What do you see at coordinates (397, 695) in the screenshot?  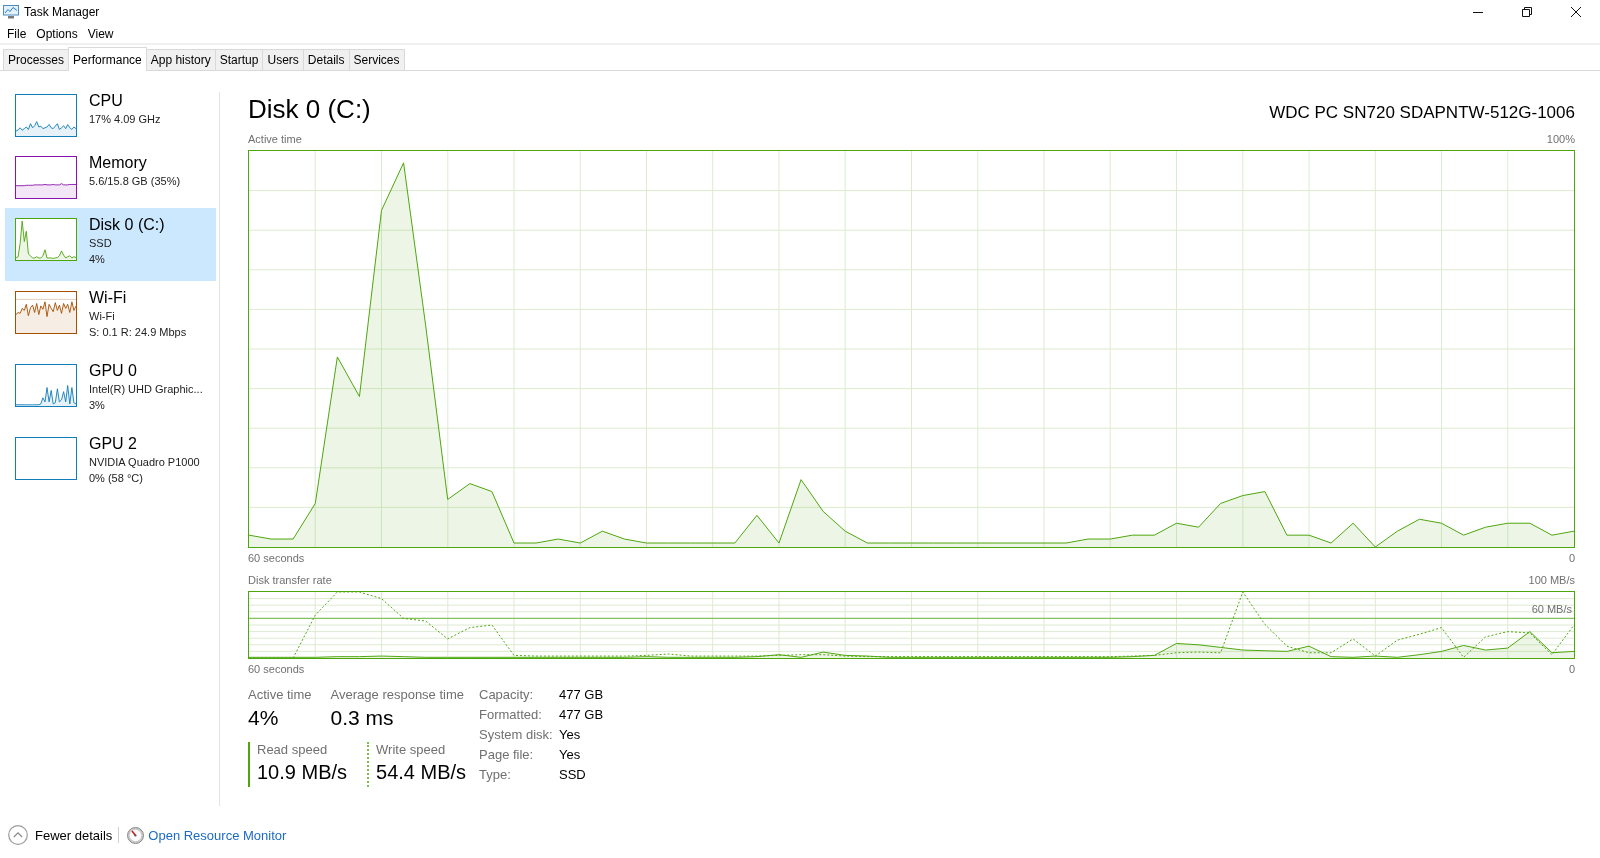 I see `stat-label: Average response time` at bounding box center [397, 695].